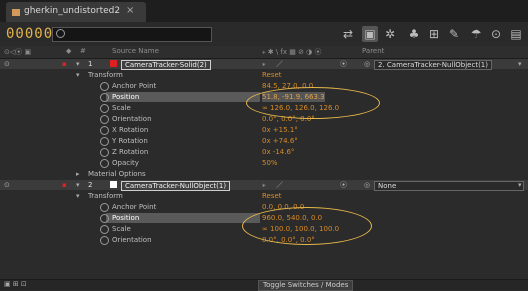 This screenshot has width=528, height=291. Describe the element at coordinates (83, 51) in the screenshot. I see `number-column-header: #` at that location.